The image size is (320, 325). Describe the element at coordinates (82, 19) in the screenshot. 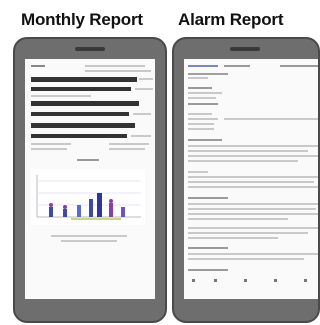

I see `monthly-report-label: Monthly Report` at that location.